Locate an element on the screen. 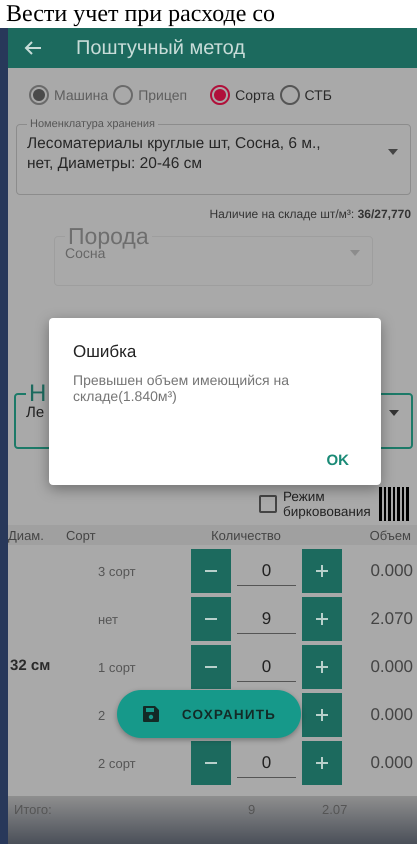 This screenshot has width=417, height=844. storage-dropdown: Номенклатура хранения Лесоматериалы круглые шт, Сосна, 6 м., нет, Диаметры: 20-46 см is located at coordinates (213, 156).